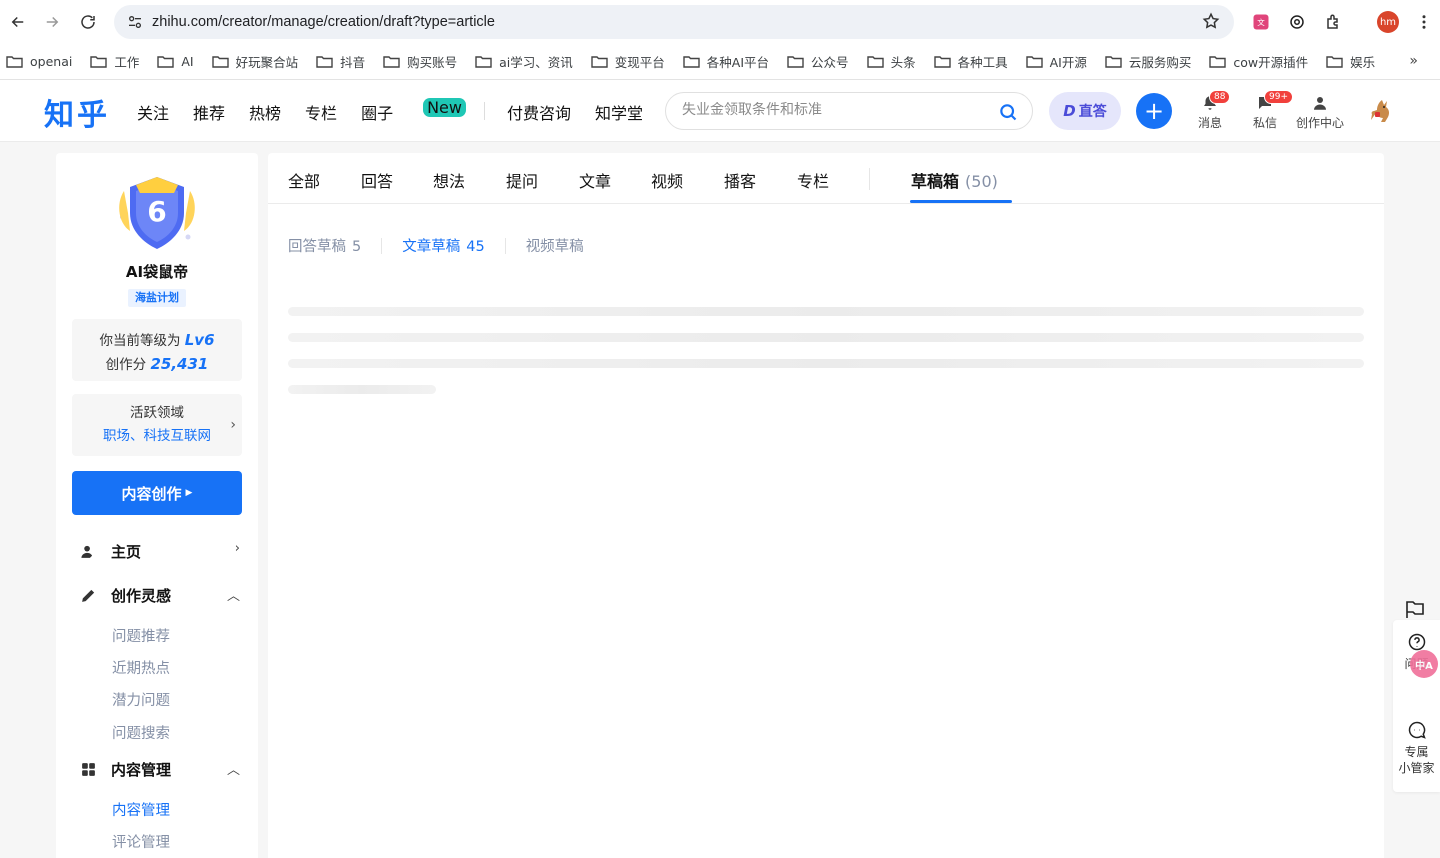  I want to click on nav-circle: 圈子 New, so click(413, 111).